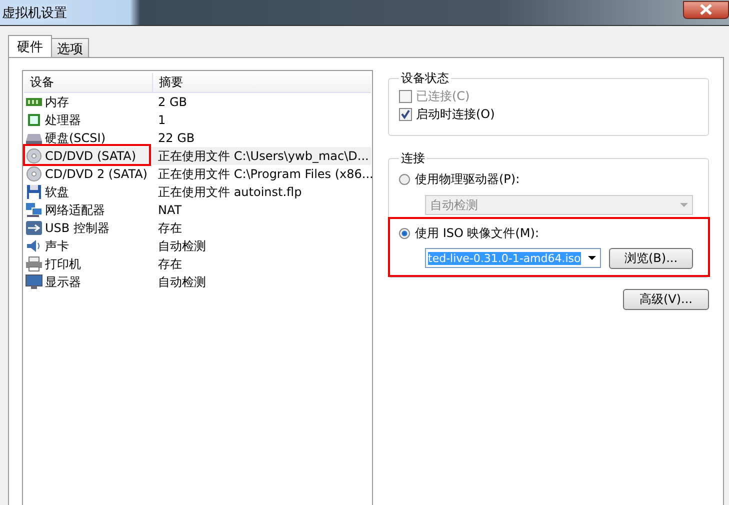 The height and width of the screenshot is (505, 729). I want to click on checkbox-option: 启动时连接(O), so click(548, 114).